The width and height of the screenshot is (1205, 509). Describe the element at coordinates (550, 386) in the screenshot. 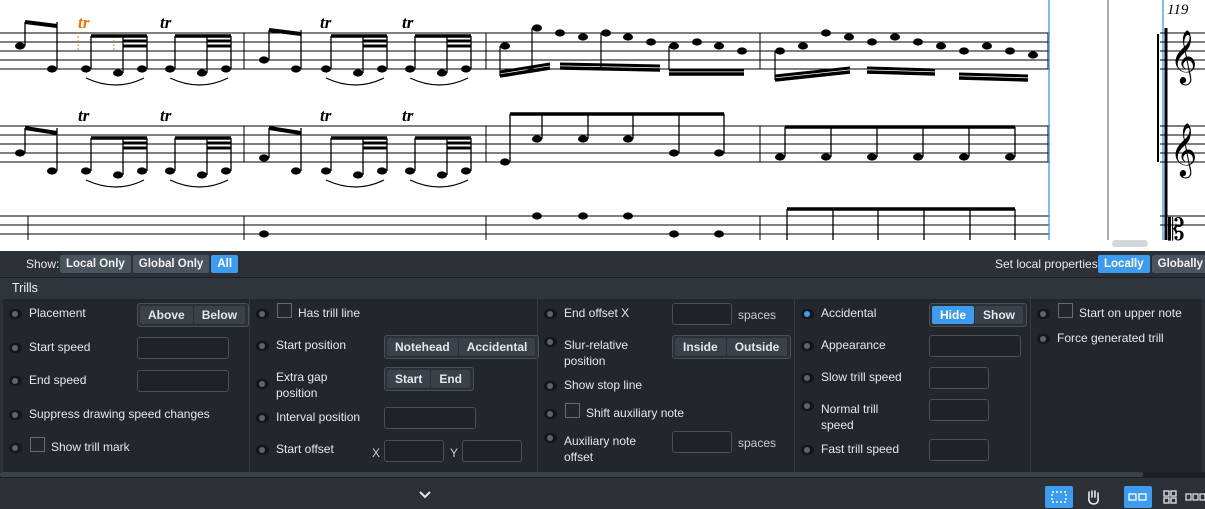

I see `show-stop-line-toggle` at that location.